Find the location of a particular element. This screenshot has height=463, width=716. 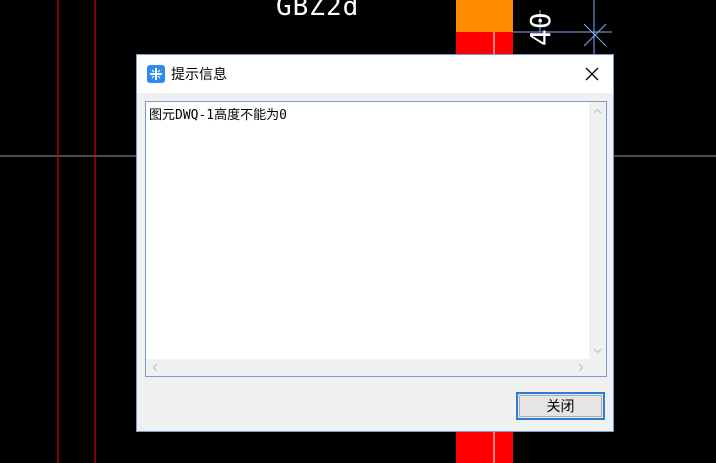

scroll-right-icon is located at coordinates (580, 367).